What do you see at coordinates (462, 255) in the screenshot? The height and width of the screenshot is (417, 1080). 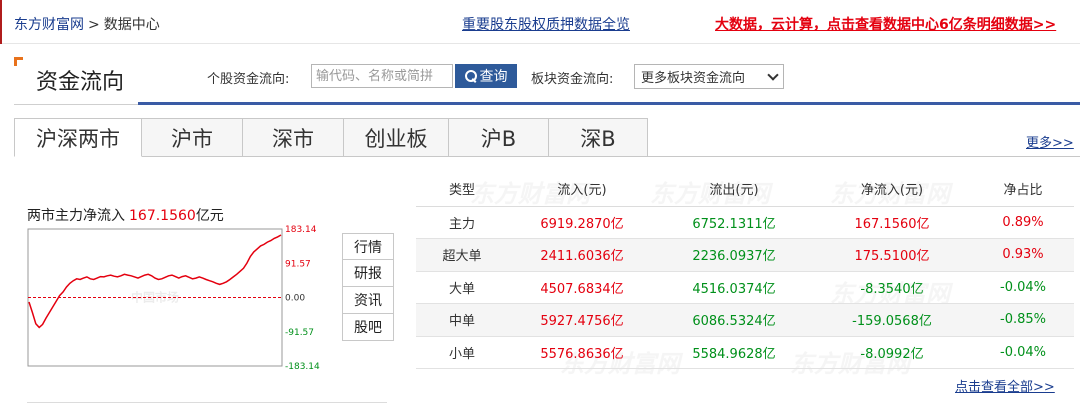 I see `row-type: 超大单` at bounding box center [462, 255].